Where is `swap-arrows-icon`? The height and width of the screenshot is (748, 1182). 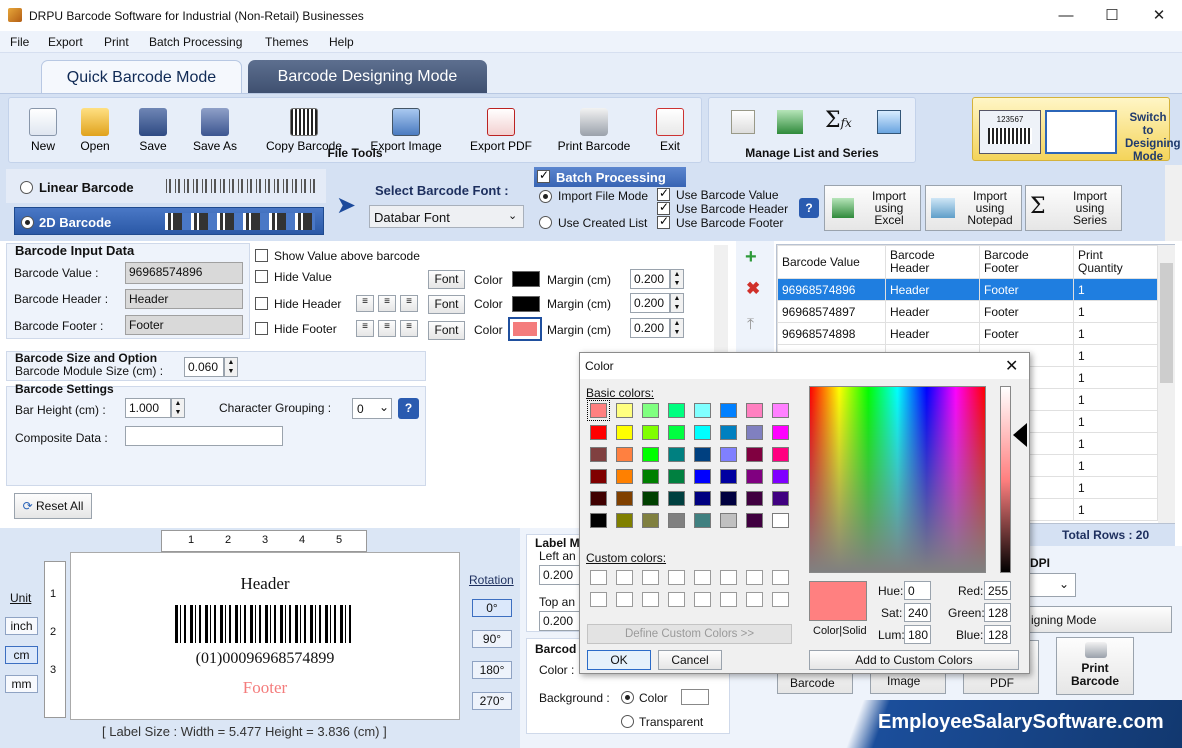 swap-arrows-icon is located at coordinates (889, 122).